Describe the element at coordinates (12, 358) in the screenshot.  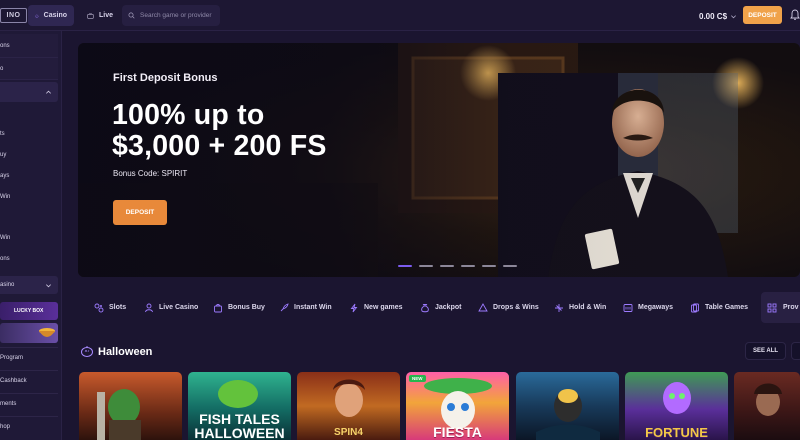
I see `sidebar-item-label: Program` at that location.